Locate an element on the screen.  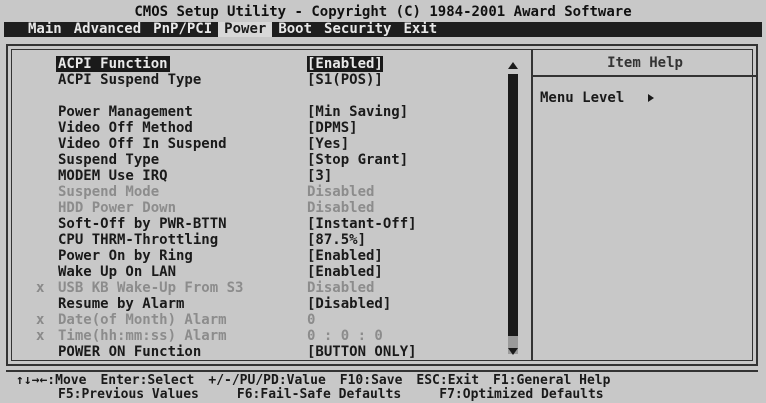
setting-row: x USB KB Wake-Up From S3 Disabled is located at coordinates (257, 288).